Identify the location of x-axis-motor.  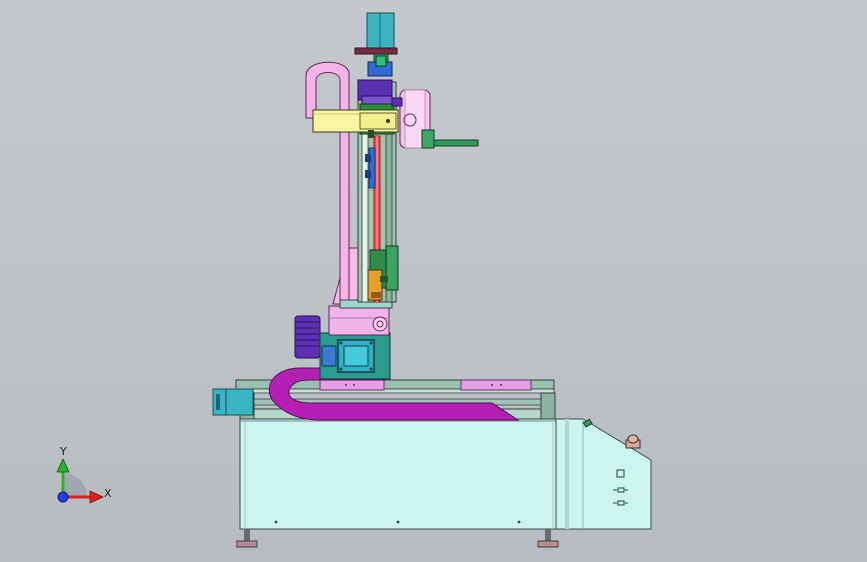
(233, 402).